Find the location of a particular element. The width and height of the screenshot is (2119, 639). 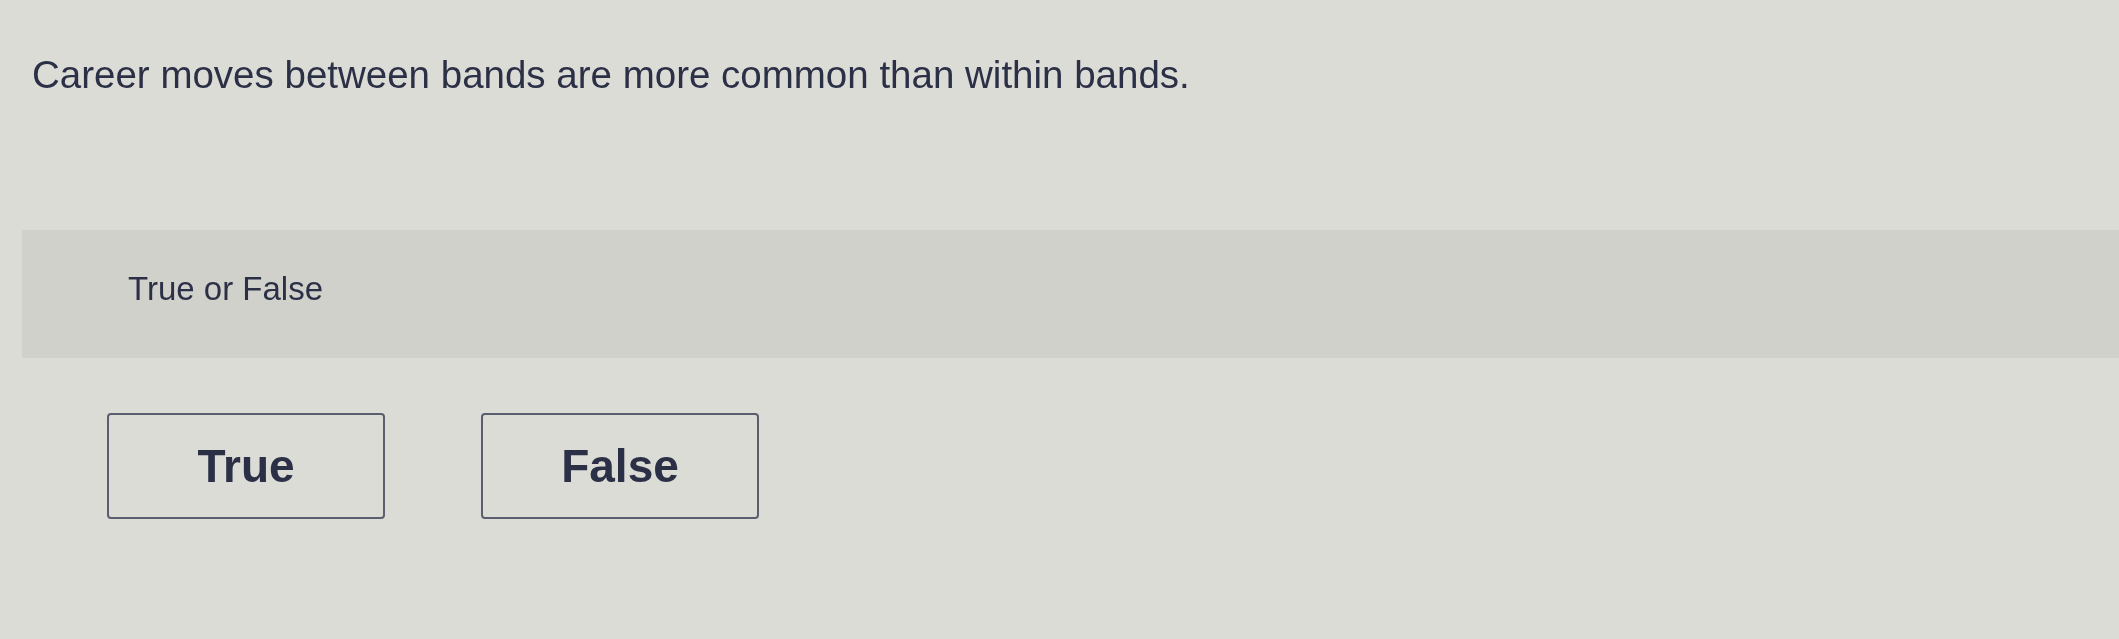

answer-button: False is located at coordinates (620, 466).